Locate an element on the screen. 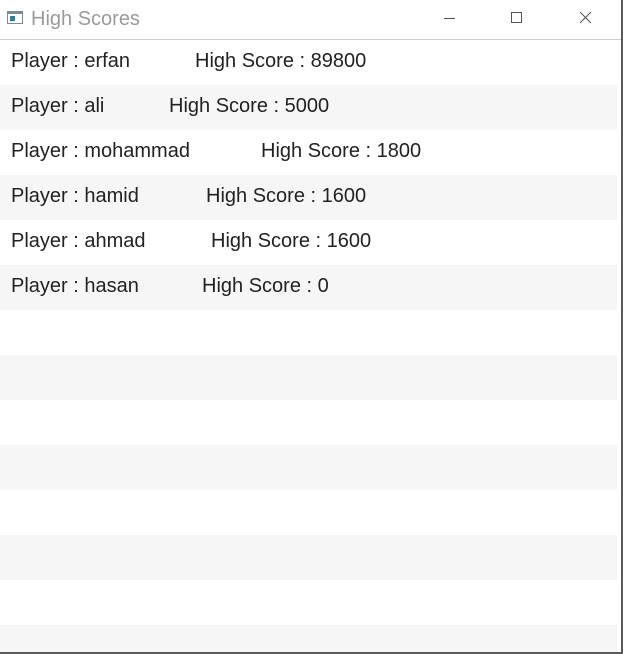  high-score-value: High Score : 5000 is located at coordinates (249, 106).